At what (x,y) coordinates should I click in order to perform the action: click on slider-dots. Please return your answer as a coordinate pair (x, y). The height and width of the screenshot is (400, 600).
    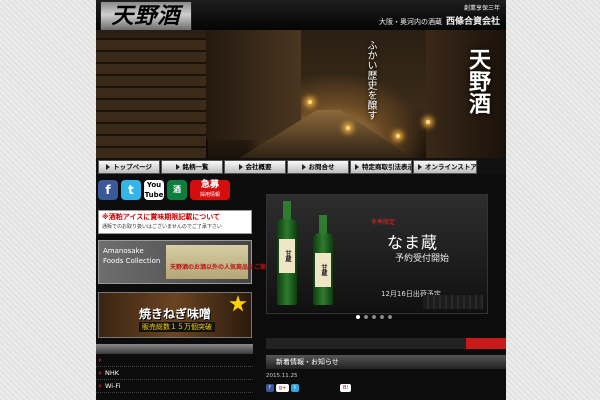
    Looking at the image, I should click on (374, 317).